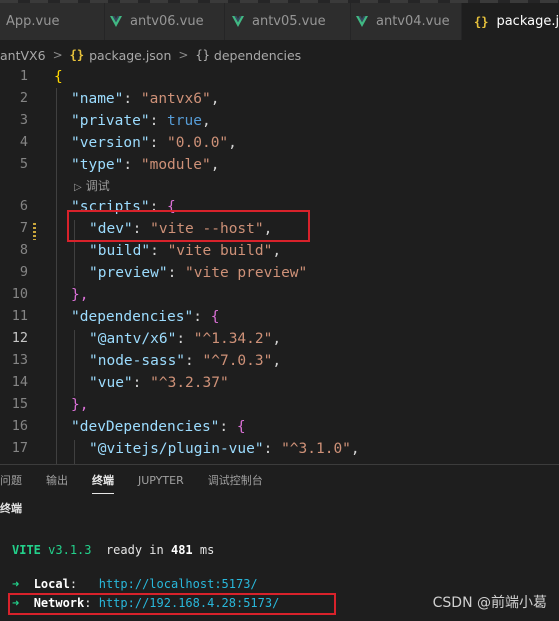 The image size is (559, 621). I want to click on tab-antv06-vue: antv06.vue, so click(164, 21).